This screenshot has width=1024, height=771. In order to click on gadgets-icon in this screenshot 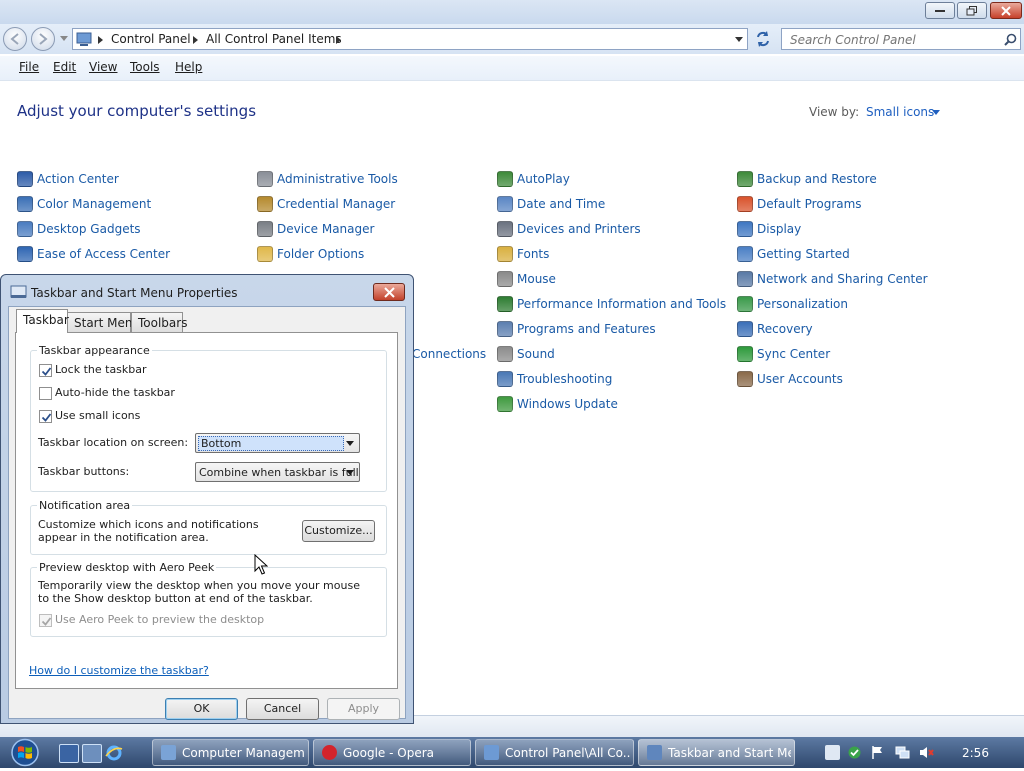, I will do `click(25, 229)`.